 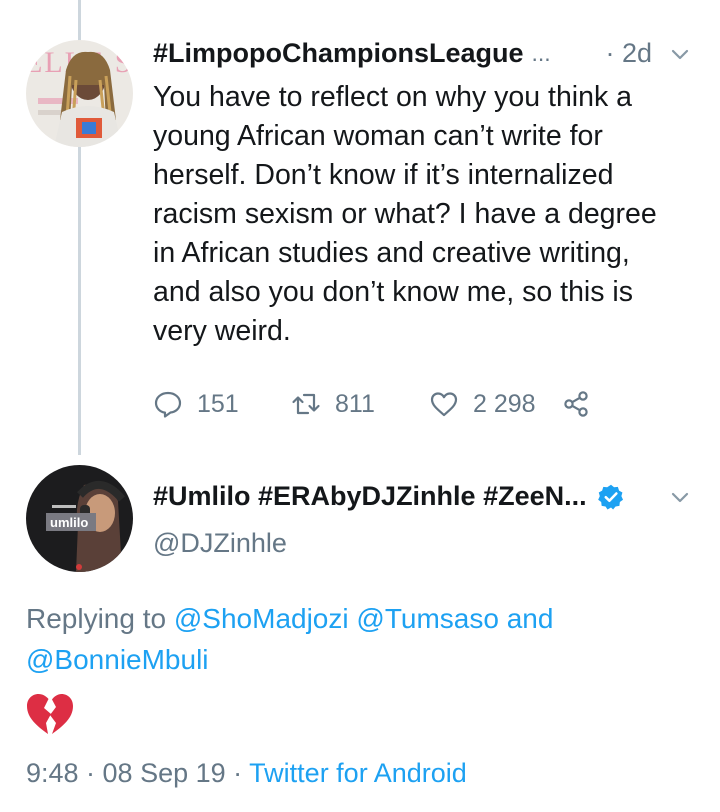 What do you see at coordinates (134, 773) in the screenshot?
I see `tweet-timestamp: 9:48 · 08 Sep 19 ·` at bounding box center [134, 773].